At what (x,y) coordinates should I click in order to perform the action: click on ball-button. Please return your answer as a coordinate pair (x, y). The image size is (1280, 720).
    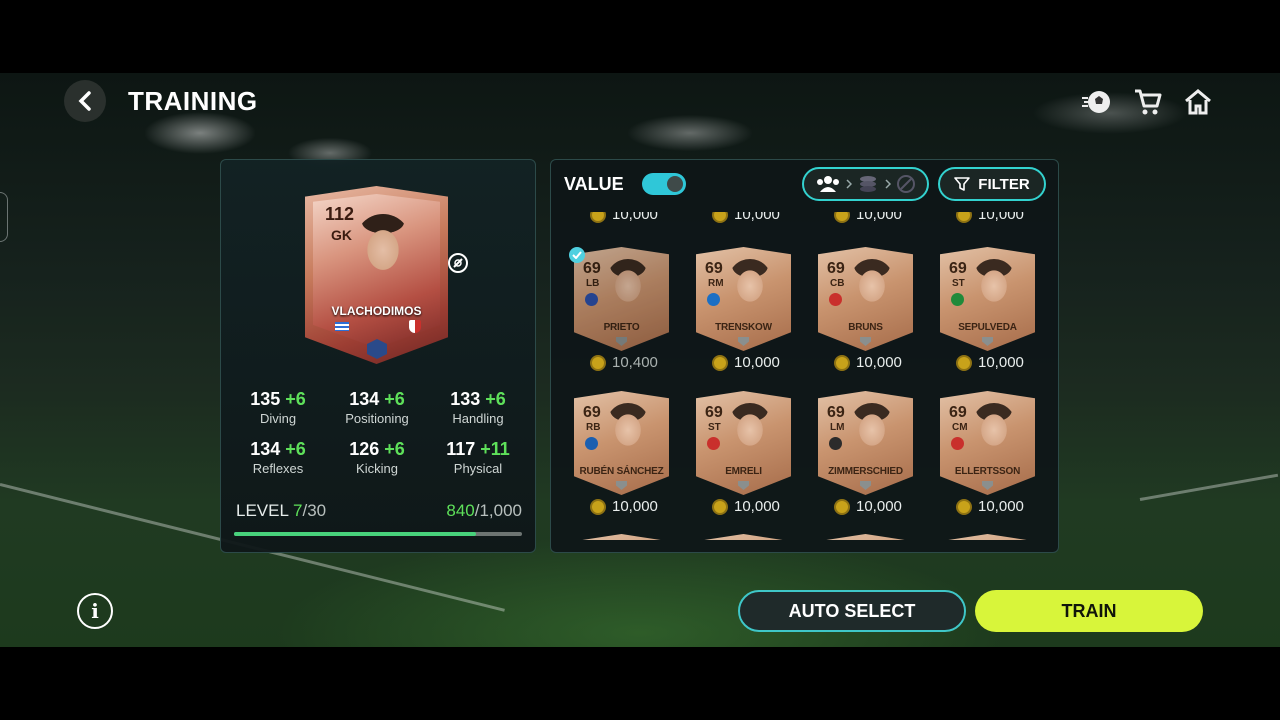
    Looking at the image, I should click on (1096, 102).